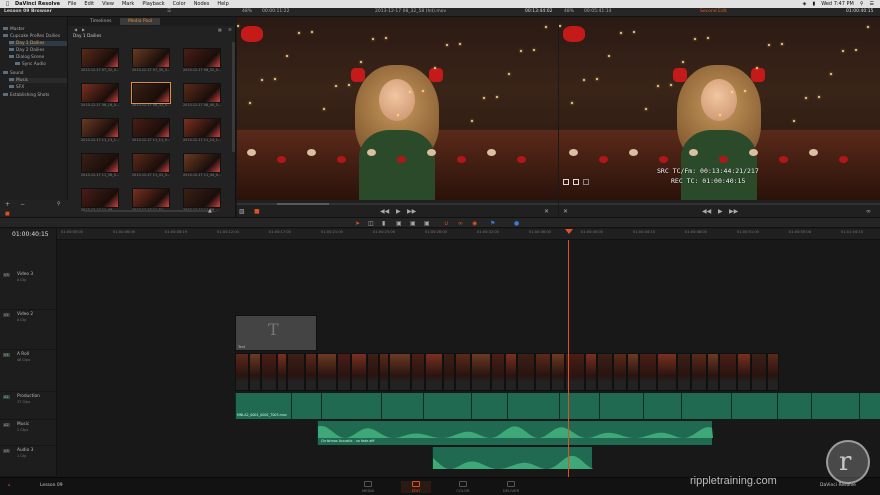 This screenshot has width=880, height=495. I want to click on thumb-size-slider, so click(149, 211).